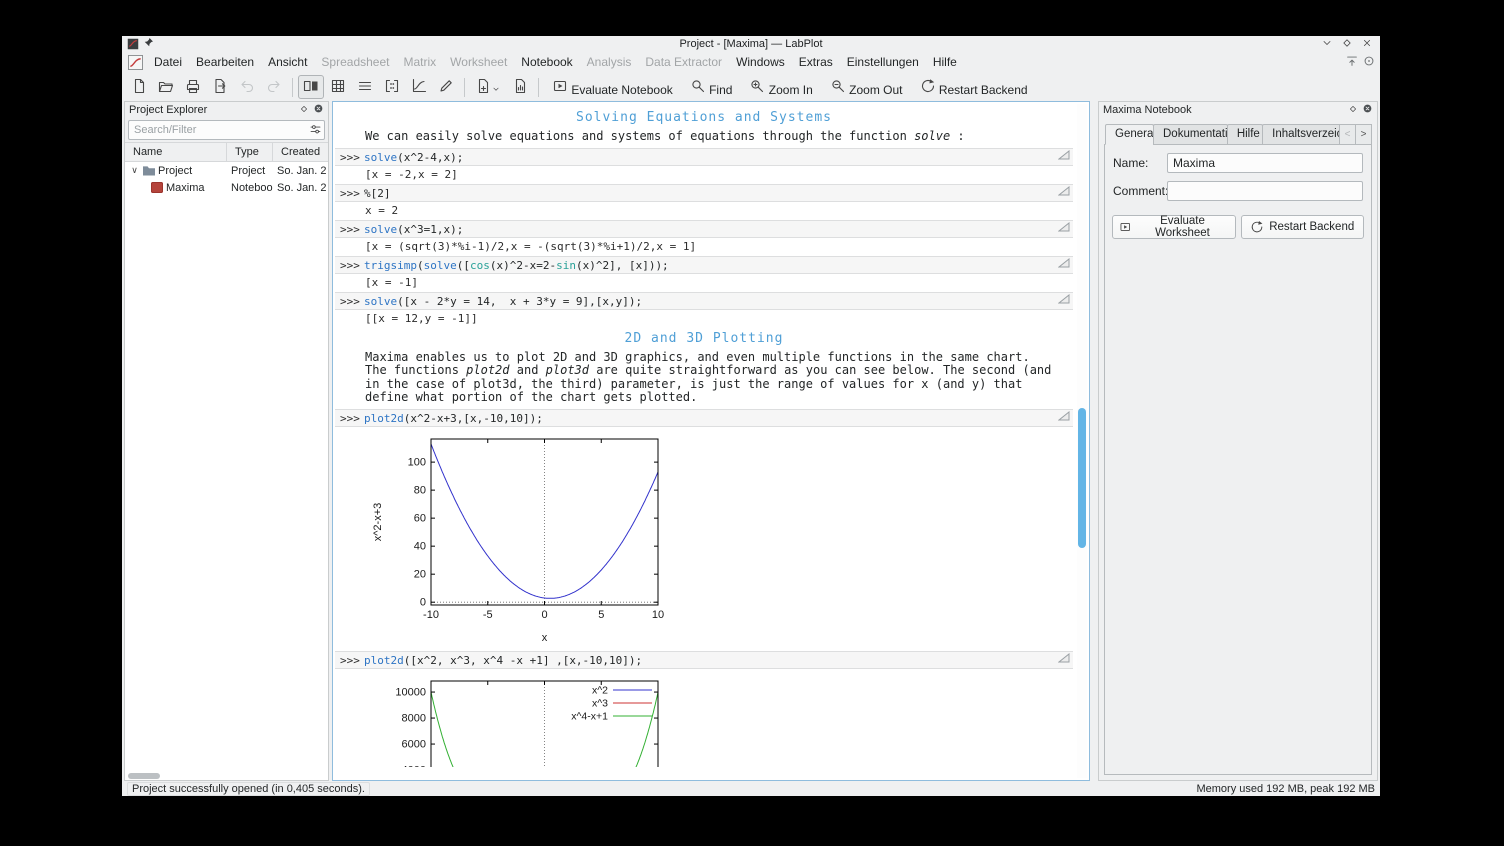 Image resolution: width=1504 pixels, height=846 pixels. I want to click on tab-inhaltsverzeichn: Inhaltsverzeichn, so click(1302, 134).